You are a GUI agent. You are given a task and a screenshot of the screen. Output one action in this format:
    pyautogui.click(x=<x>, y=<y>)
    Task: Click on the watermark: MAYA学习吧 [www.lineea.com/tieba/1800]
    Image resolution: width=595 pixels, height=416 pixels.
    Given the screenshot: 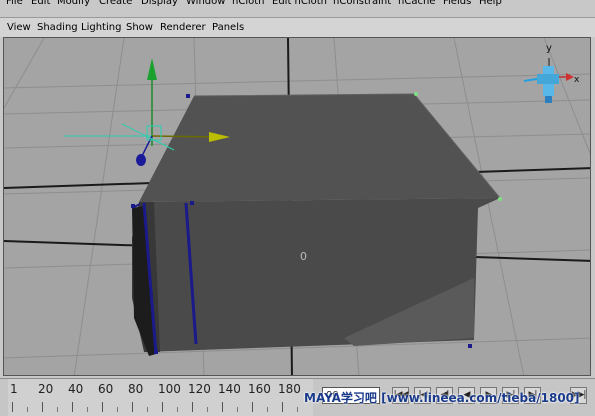 What is the action you would take?
    pyautogui.click(x=442, y=398)
    